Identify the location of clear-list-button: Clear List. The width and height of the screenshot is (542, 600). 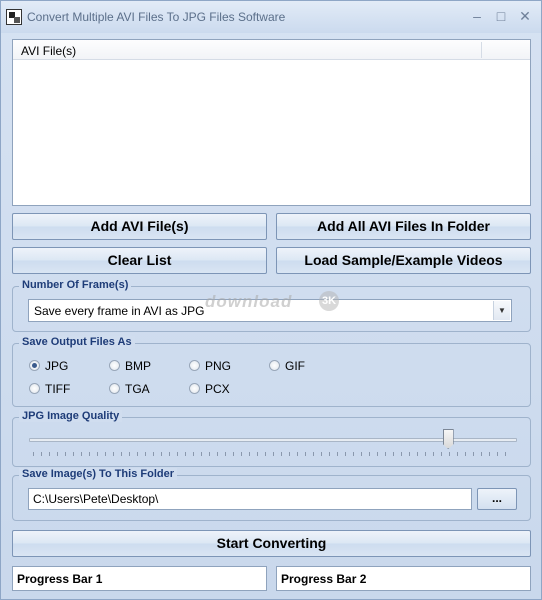
(139, 260).